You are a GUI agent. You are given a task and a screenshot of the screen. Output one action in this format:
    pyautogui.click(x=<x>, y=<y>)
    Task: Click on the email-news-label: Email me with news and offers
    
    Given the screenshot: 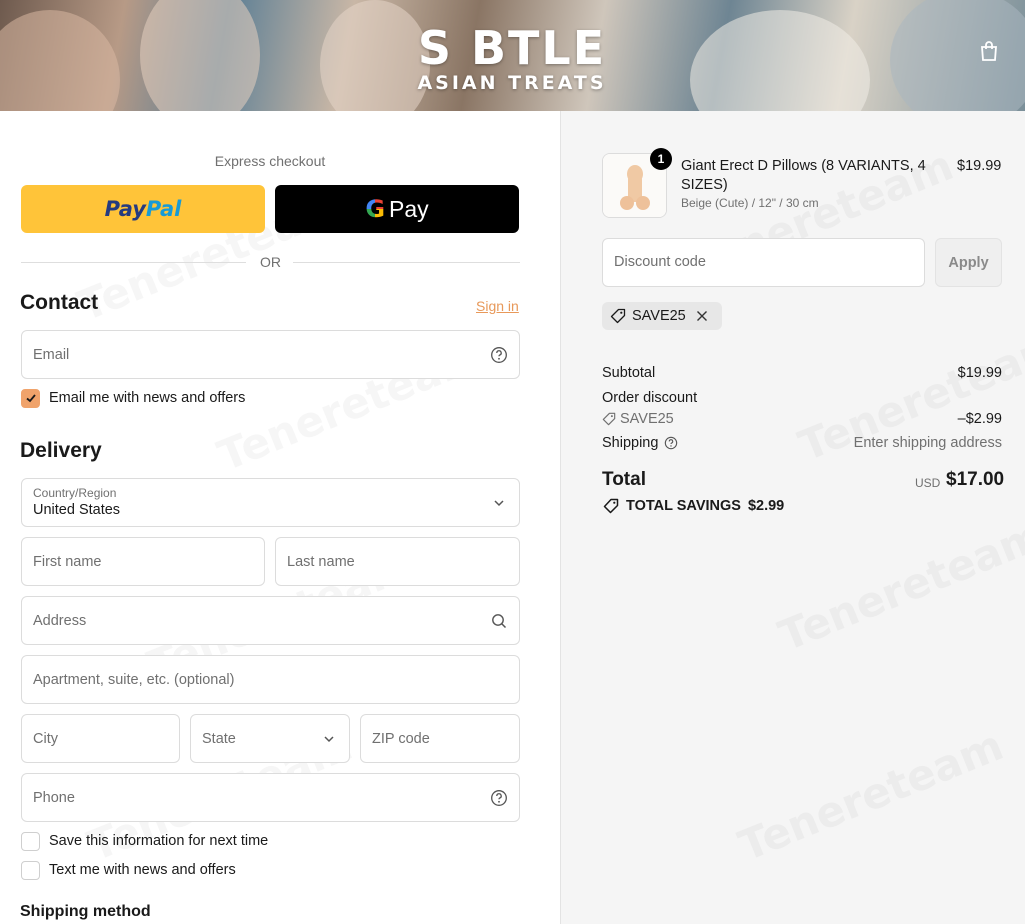 What is the action you would take?
    pyautogui.click(x=147, y=398)
    